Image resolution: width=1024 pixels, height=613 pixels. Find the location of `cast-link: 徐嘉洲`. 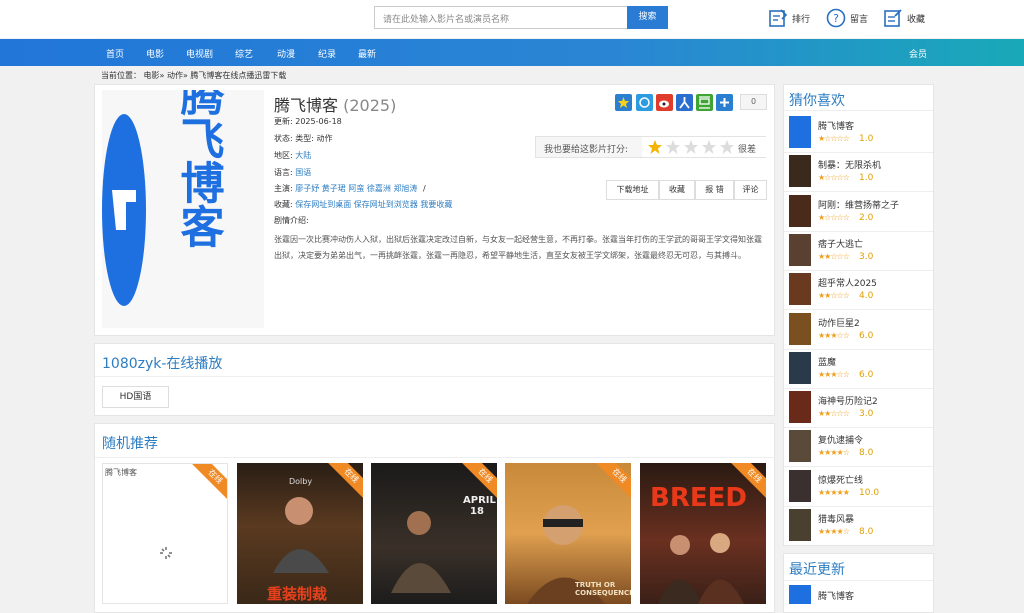

cast-link: 徐嘉洲 is located at coordinates (379, 188).